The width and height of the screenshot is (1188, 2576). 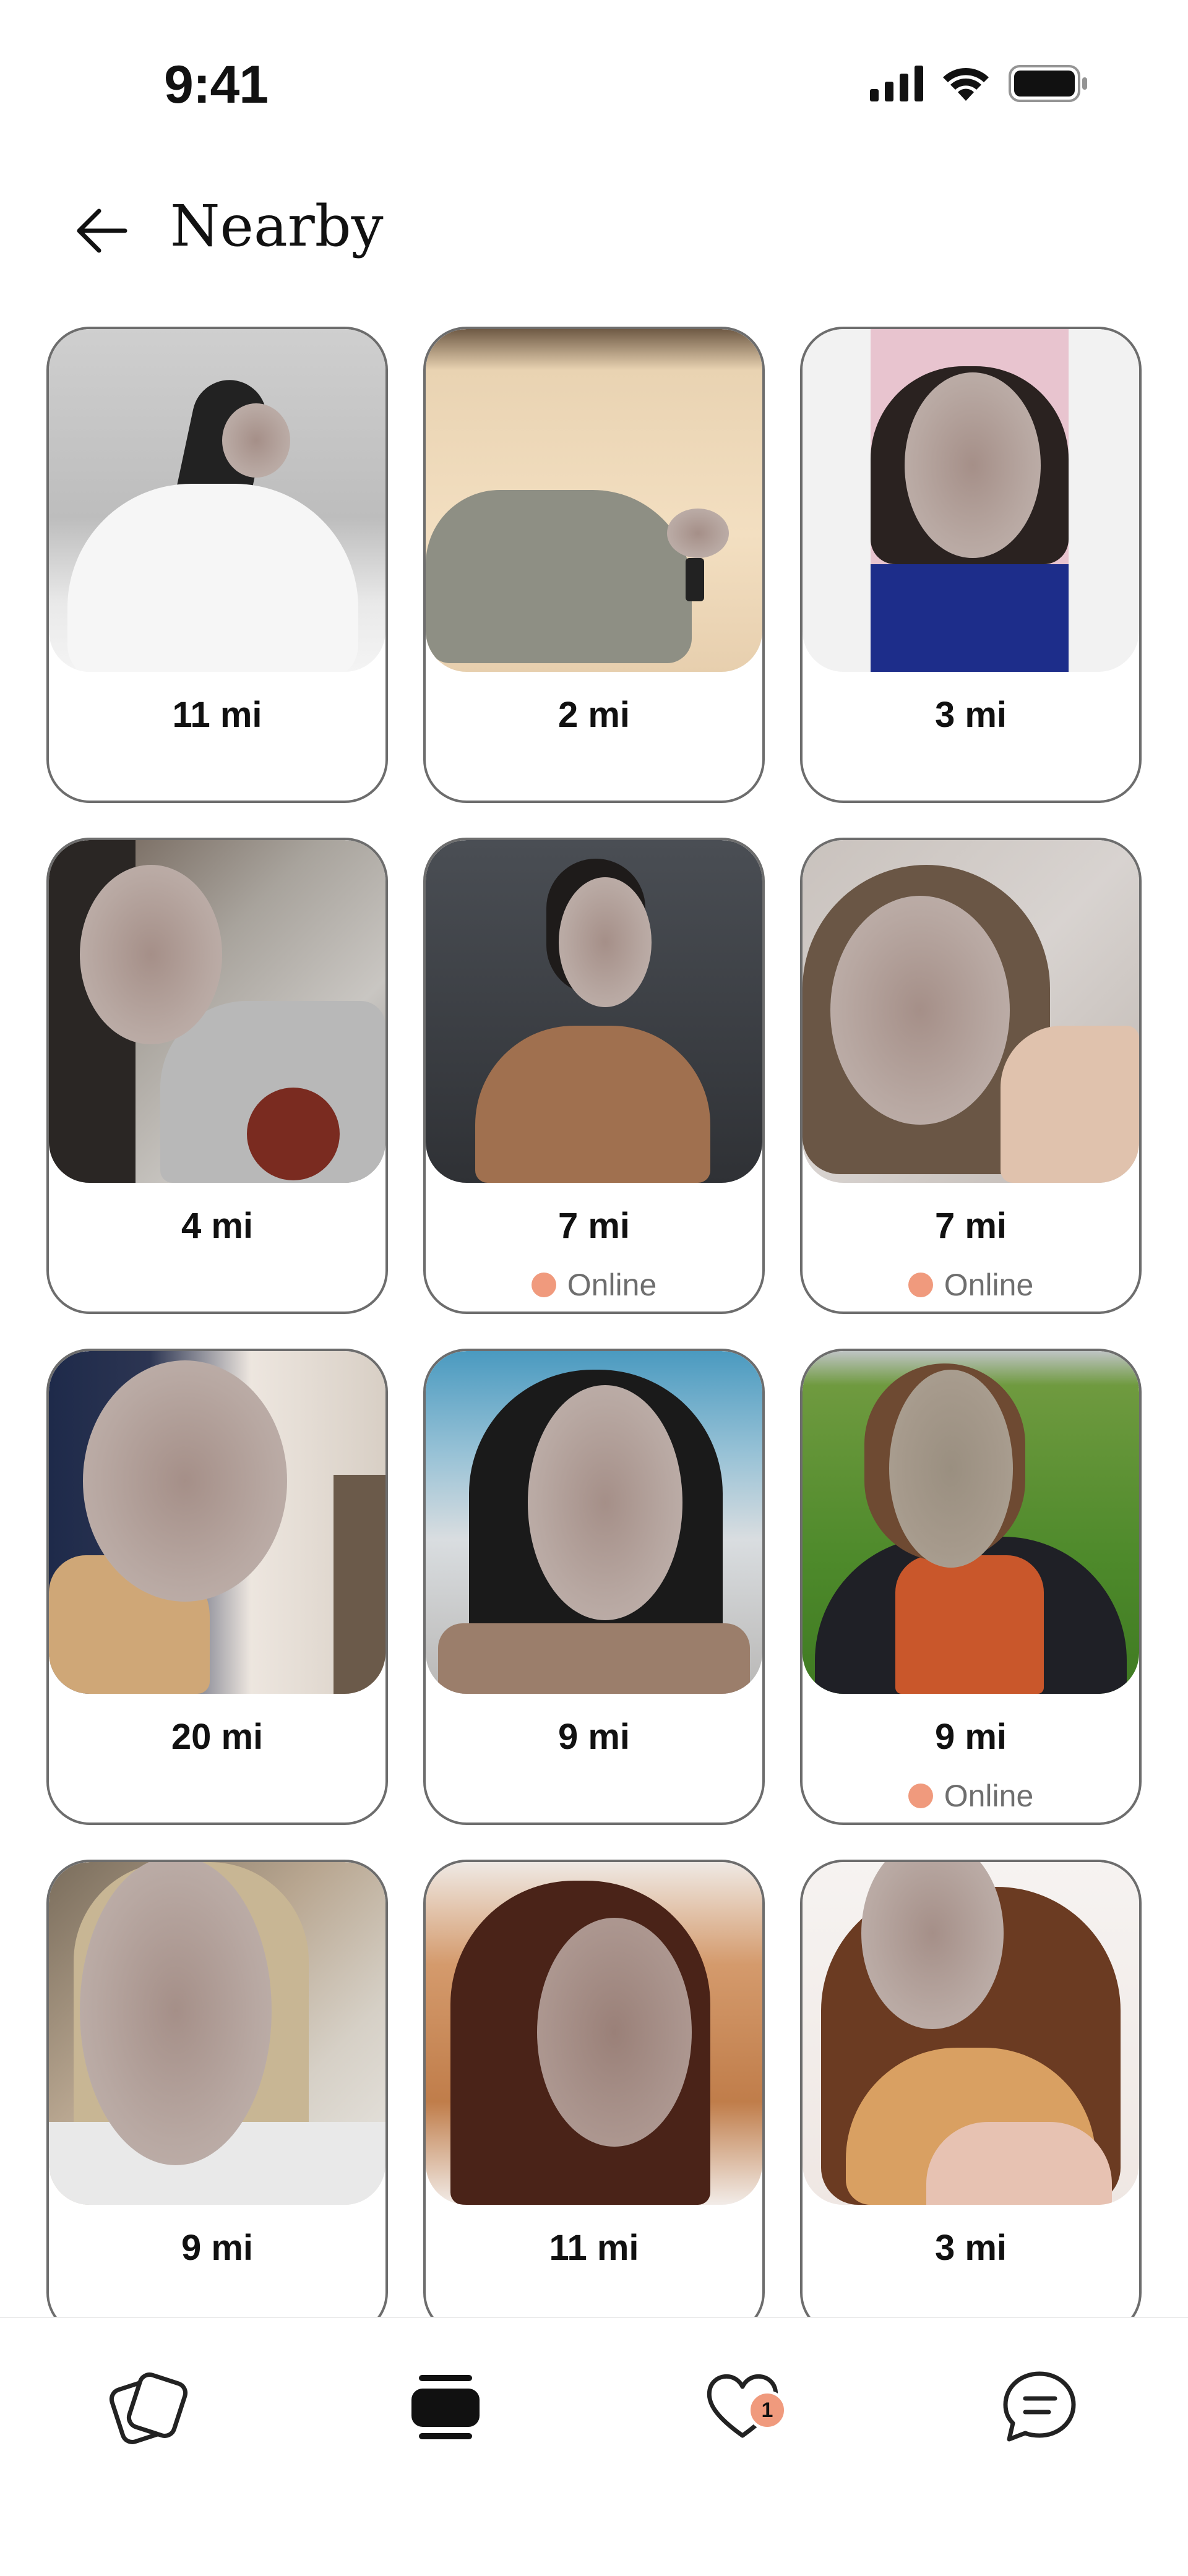 I want to click on profile-card: 20 mi, so click(x=217, y=1587).